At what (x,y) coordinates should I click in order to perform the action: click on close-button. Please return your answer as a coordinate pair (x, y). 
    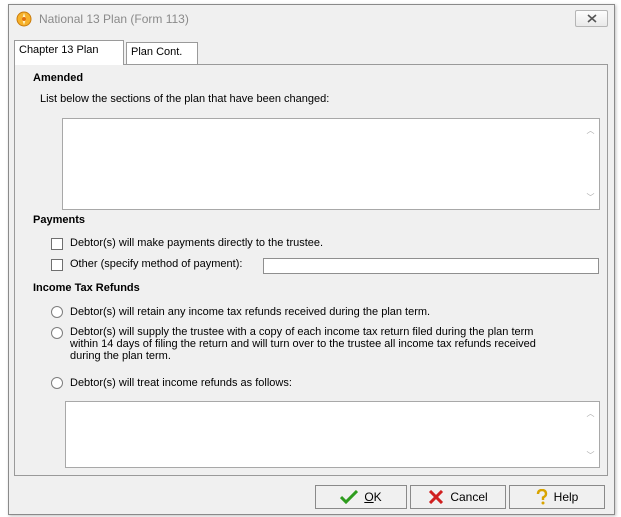
    Looking at the image, I should click on (591, 18).